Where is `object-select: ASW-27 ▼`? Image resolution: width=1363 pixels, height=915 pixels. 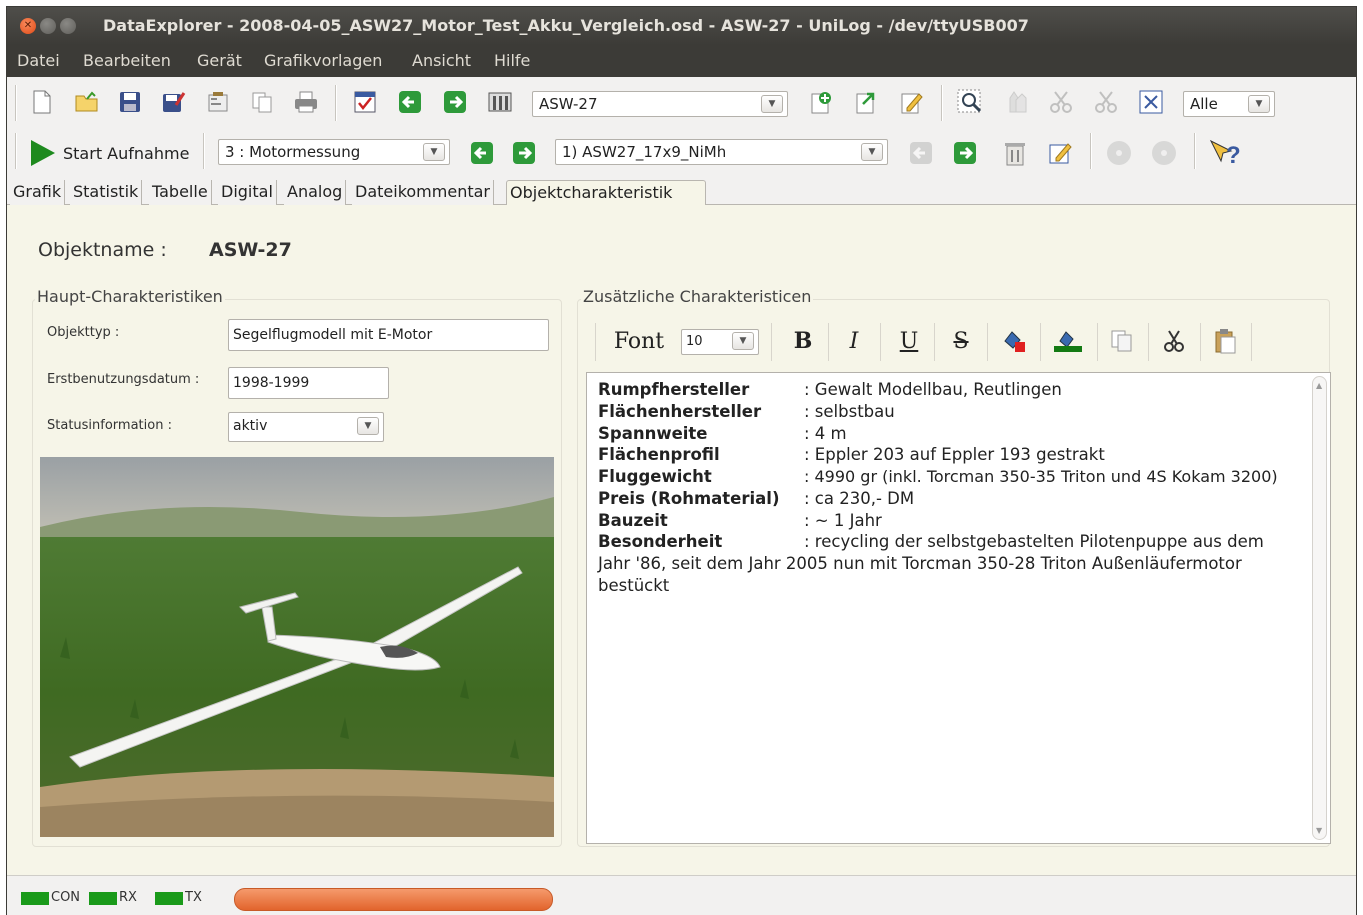 object-select: ASW-27 ▼ is located at coordinates (660, 104).